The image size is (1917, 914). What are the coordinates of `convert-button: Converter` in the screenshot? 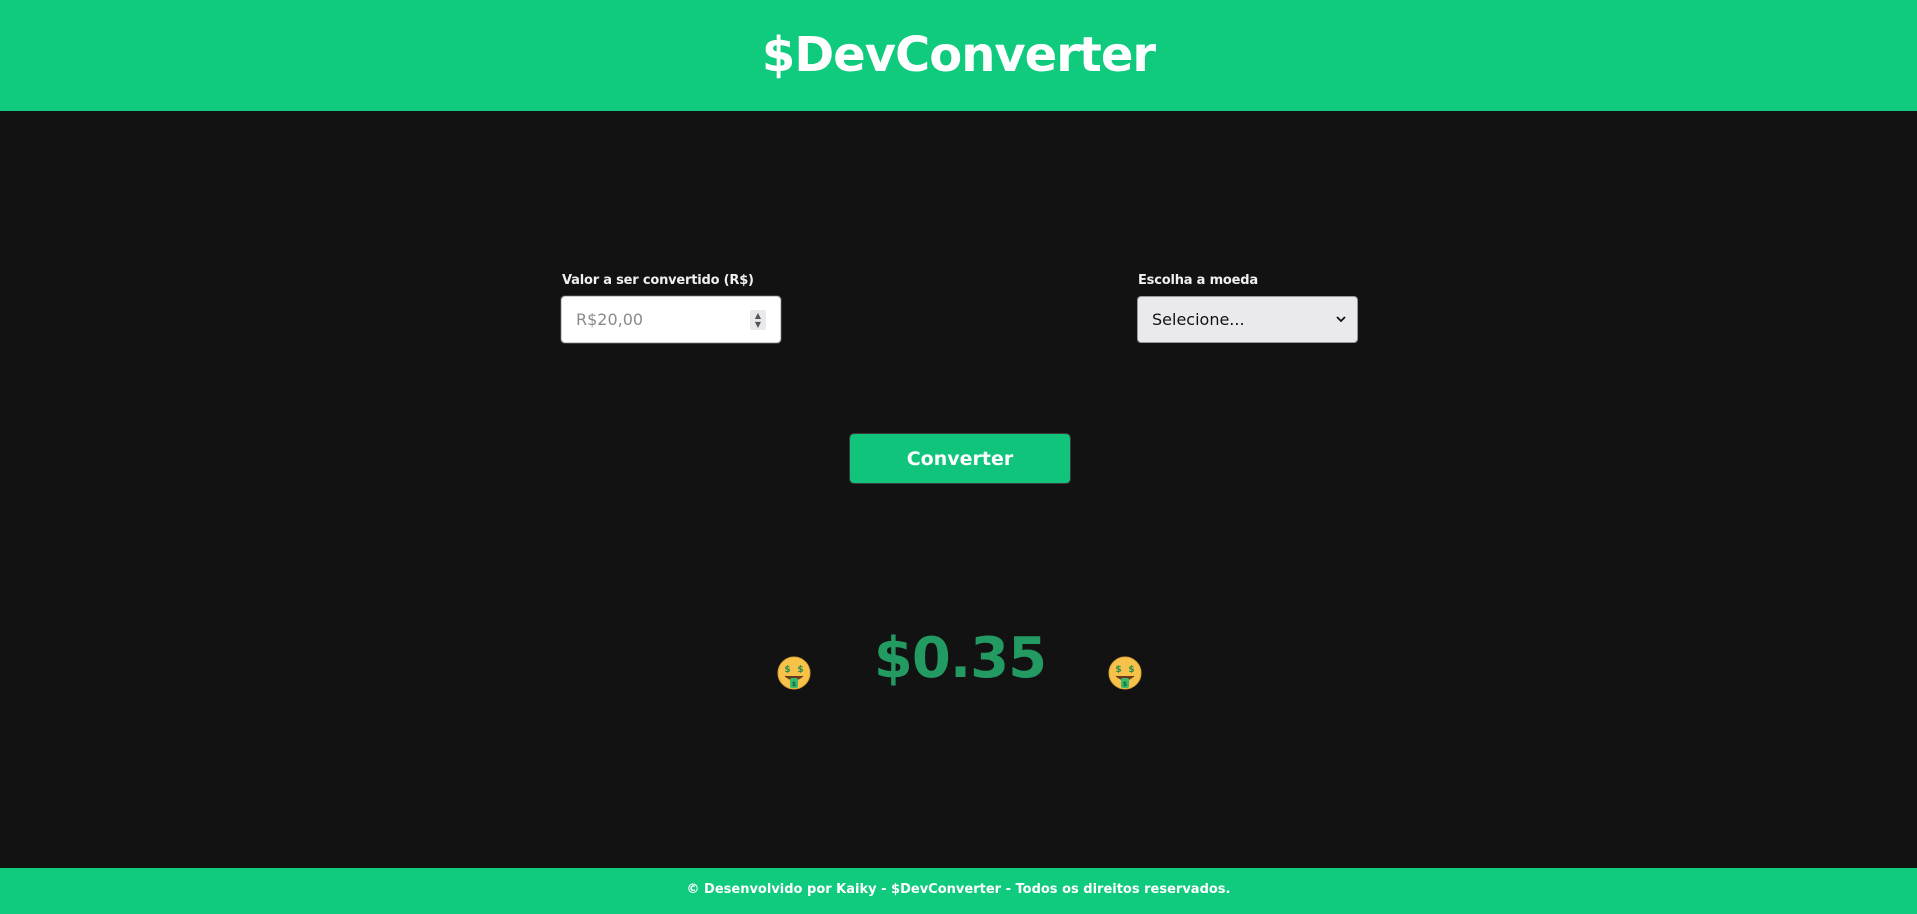 It's located at (960, 458).